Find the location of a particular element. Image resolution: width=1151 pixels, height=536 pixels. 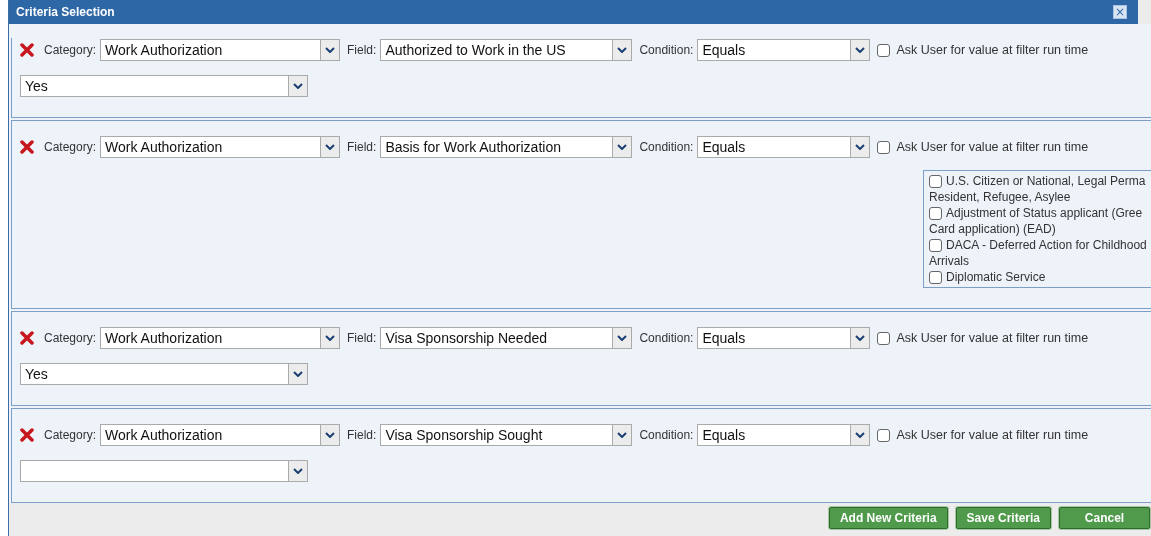

option-label: Arrivals is located at coordinates (949, 261).